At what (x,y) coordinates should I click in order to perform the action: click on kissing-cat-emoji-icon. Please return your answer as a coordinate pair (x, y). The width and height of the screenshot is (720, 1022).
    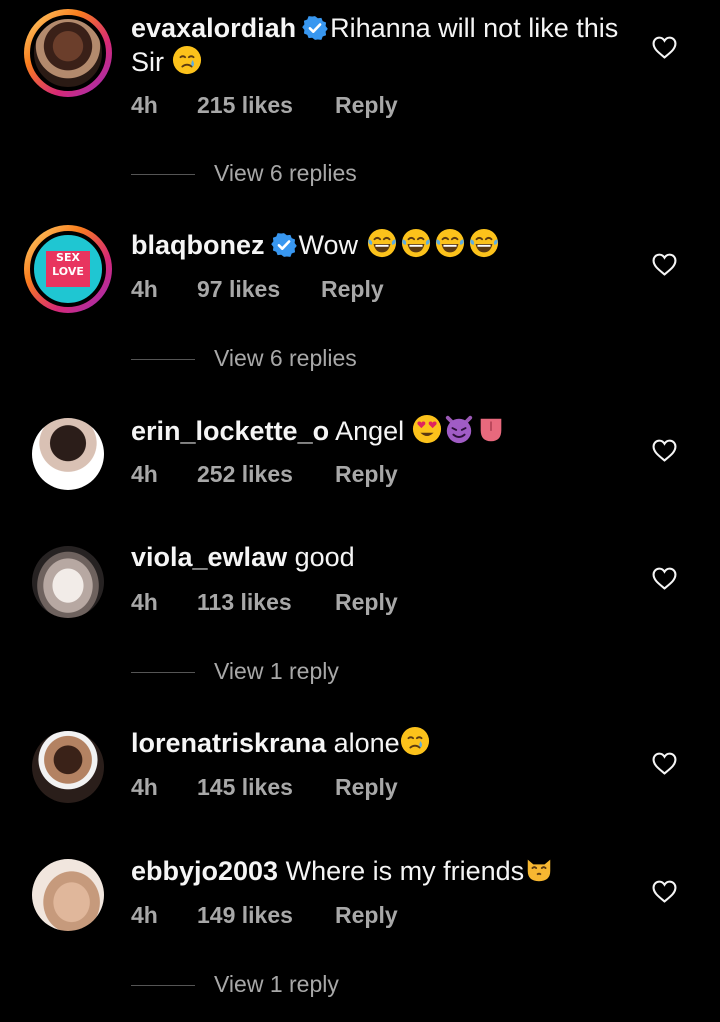
    Looking at the image, I should click on (539, 869).